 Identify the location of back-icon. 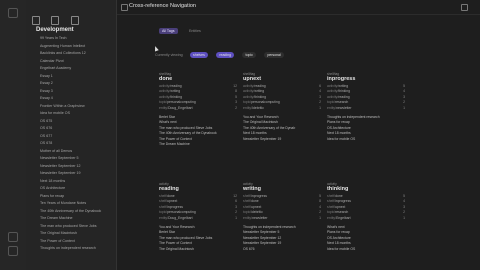
(124, 7).